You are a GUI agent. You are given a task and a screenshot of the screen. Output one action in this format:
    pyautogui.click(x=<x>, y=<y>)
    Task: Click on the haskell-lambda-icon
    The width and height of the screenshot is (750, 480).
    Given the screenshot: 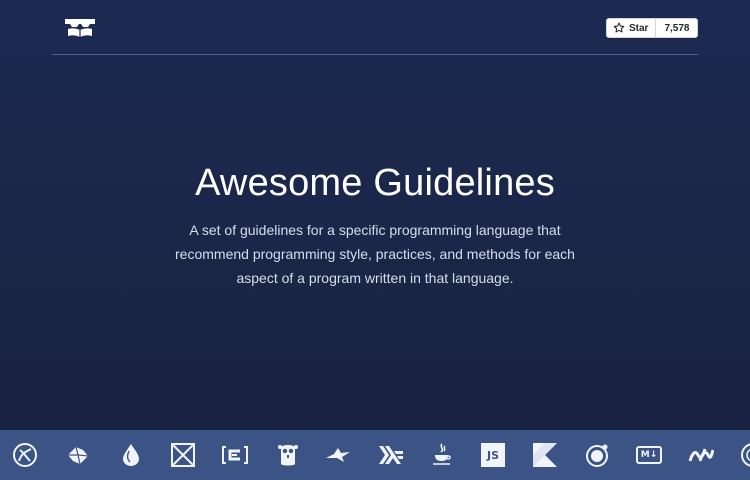 What is the action you would take?
    pyautogui.click(x=183, y=455)
    